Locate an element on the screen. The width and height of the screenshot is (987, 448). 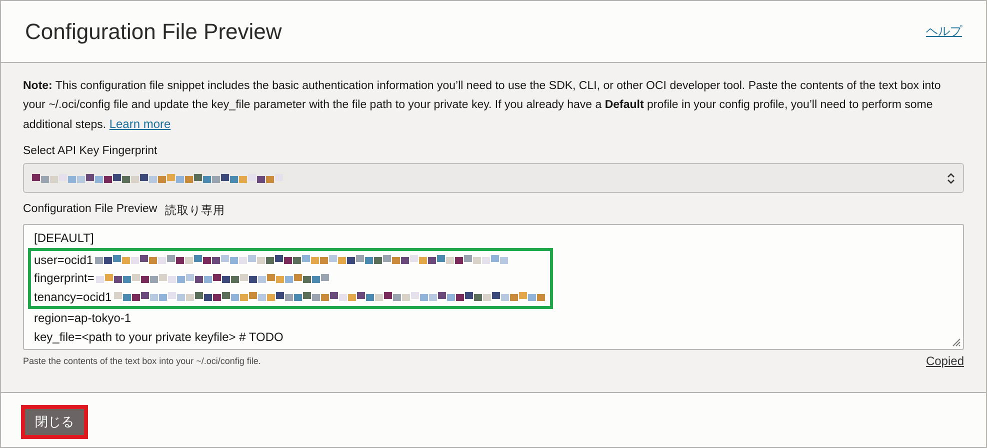
resize-grip-icon is located at coordinates (956, 342).